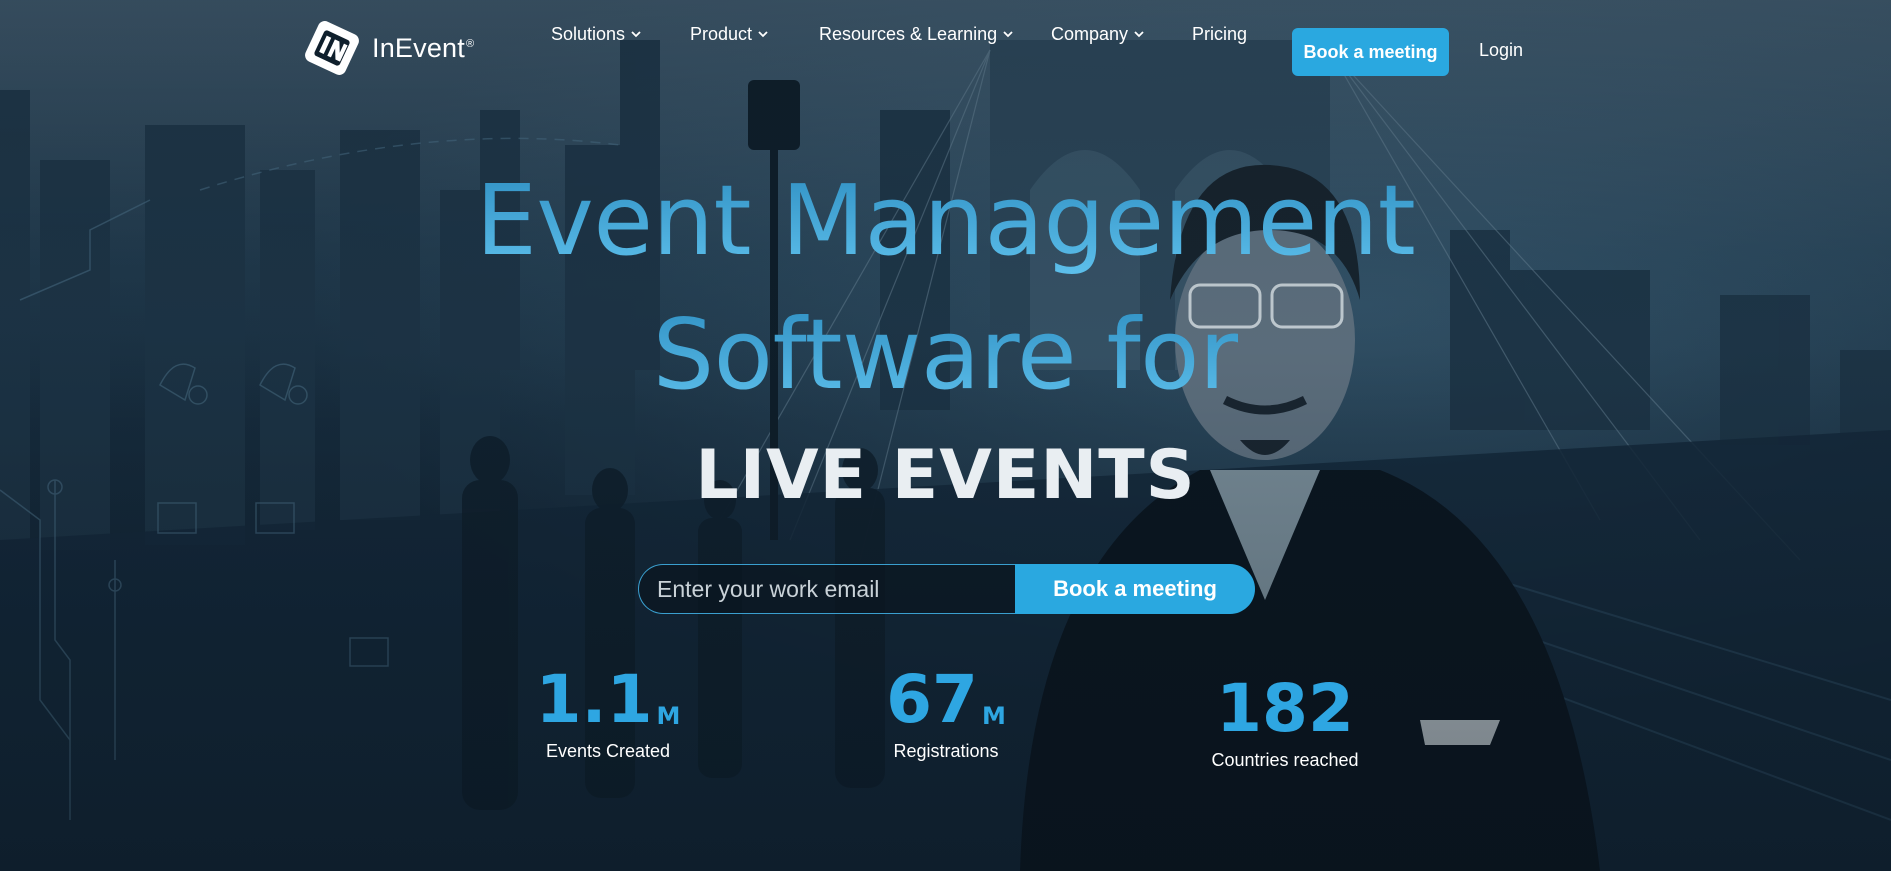 The width and height of the screenshot is (1891, 871). Describe the element at coordinates (1090, 33) in the screenshot. I see `nav-item-label: Company` at that location.